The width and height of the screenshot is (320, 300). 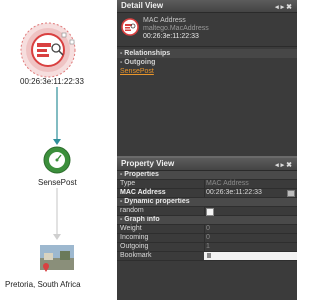 What do you see at coordinates (164, 20) in the screenshot?
I see `entity-type: MAC Address` at bounding box center [164, 20].